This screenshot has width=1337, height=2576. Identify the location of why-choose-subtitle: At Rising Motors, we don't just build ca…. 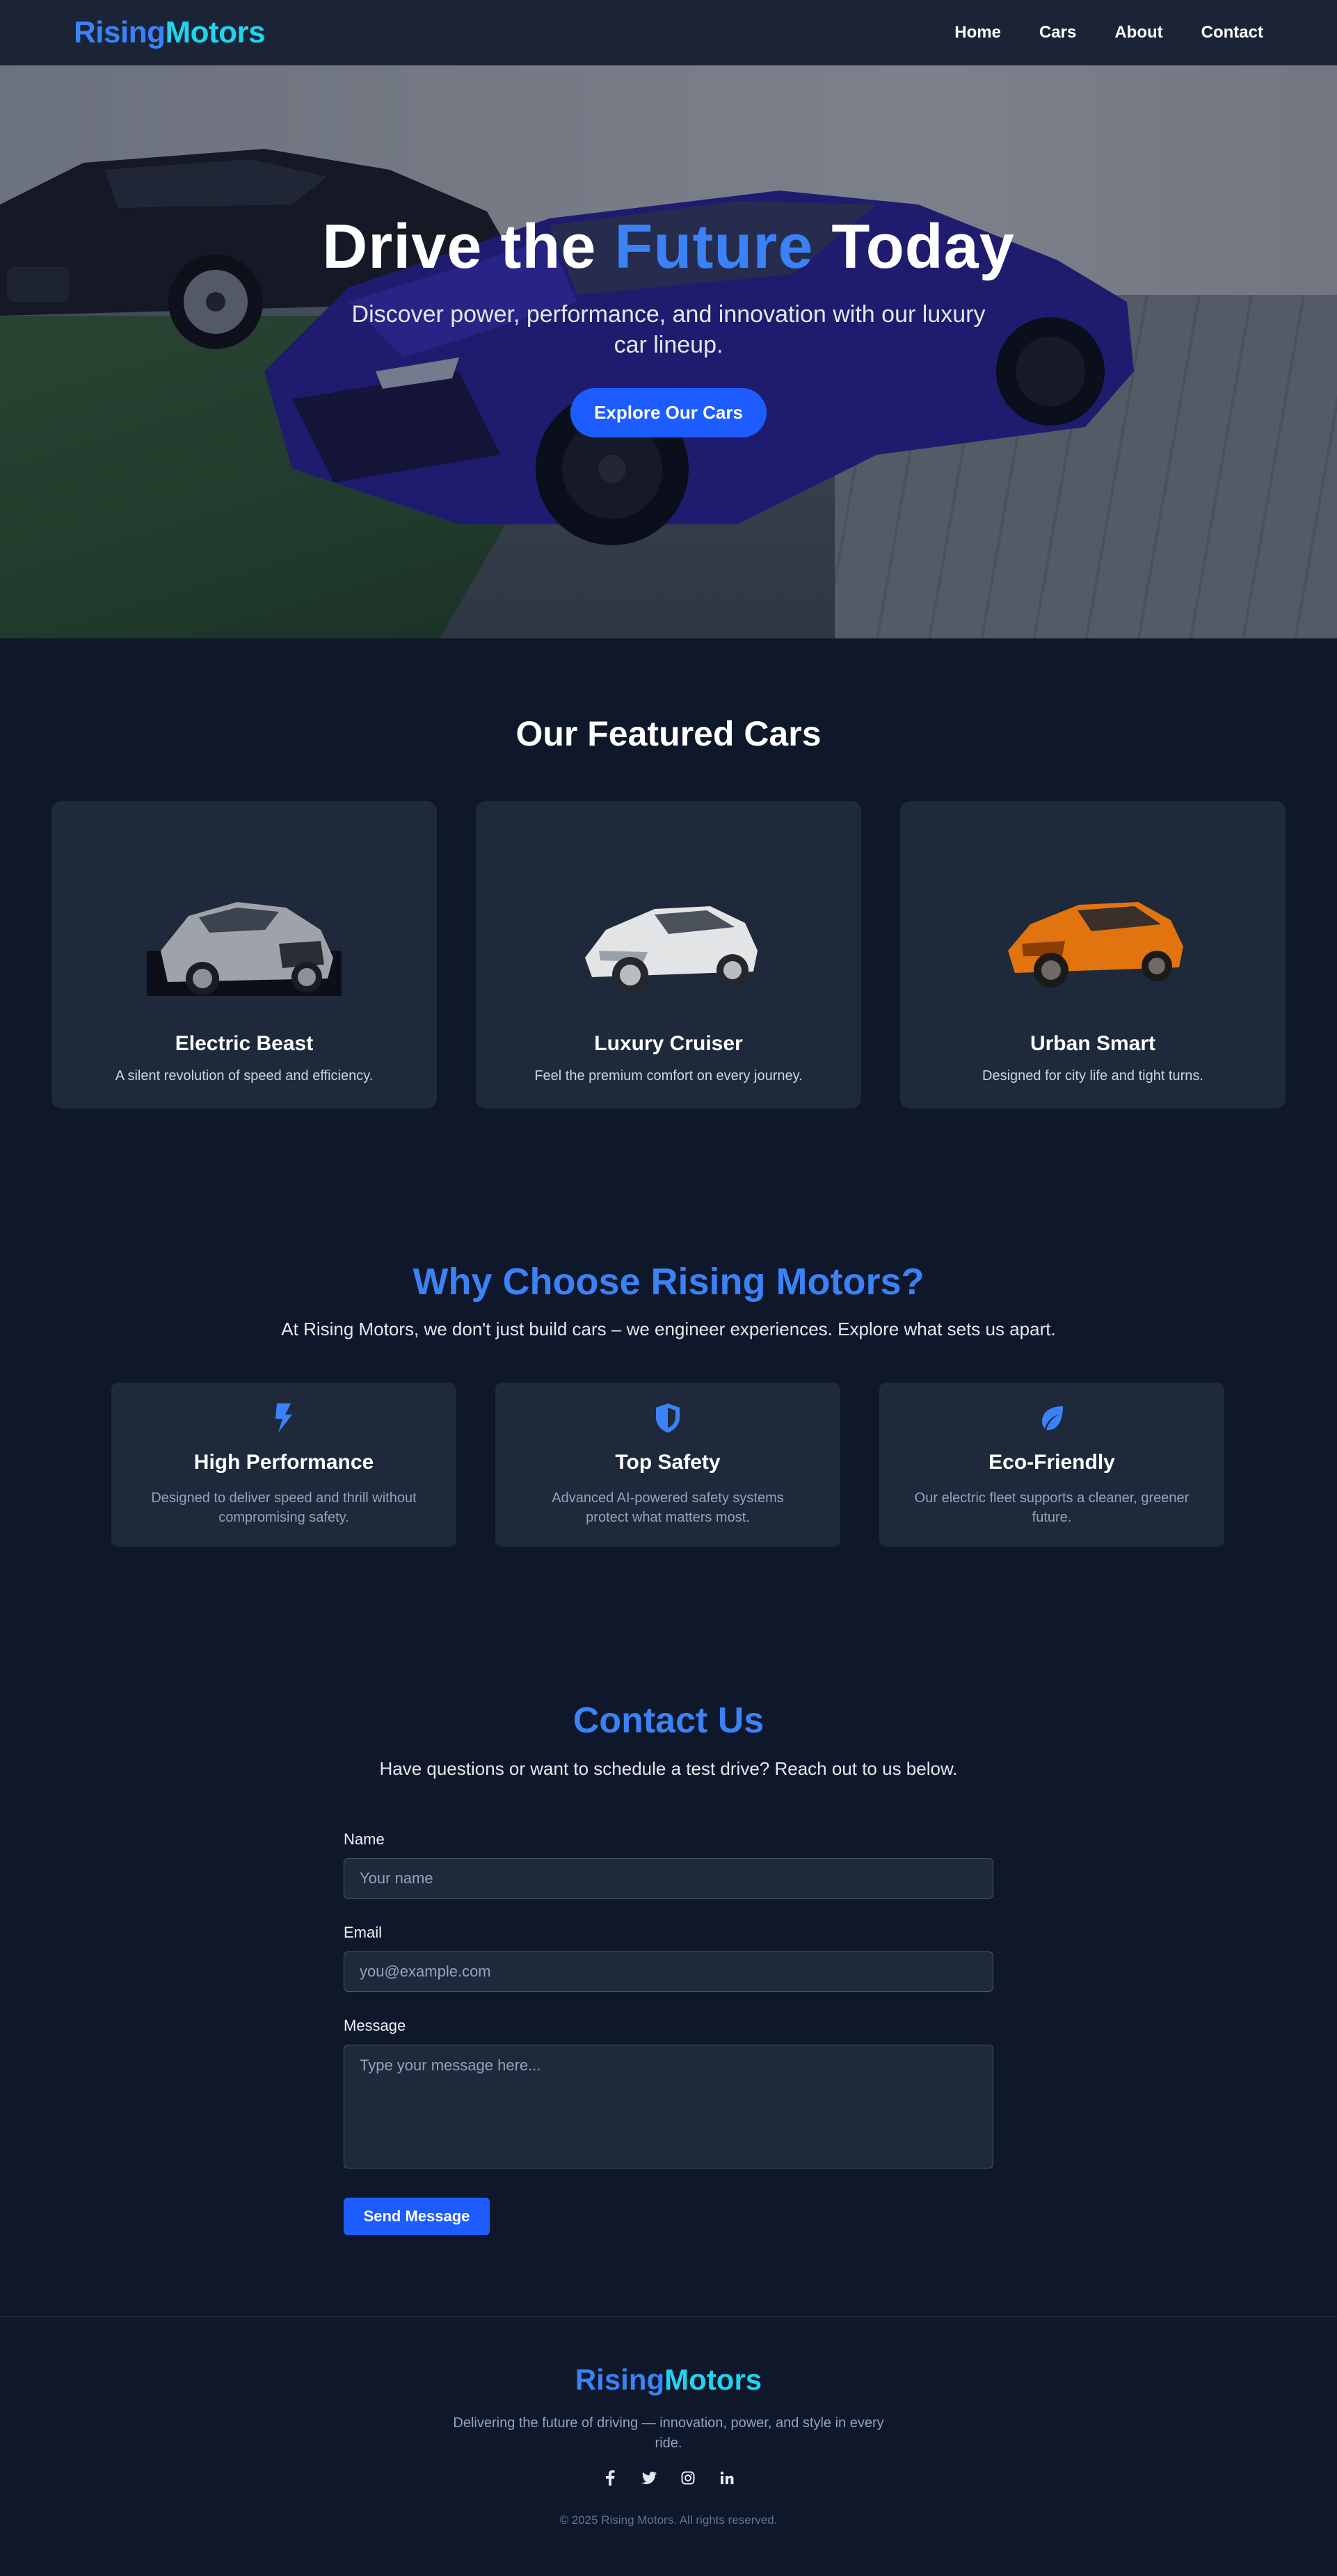
(668, 1329).